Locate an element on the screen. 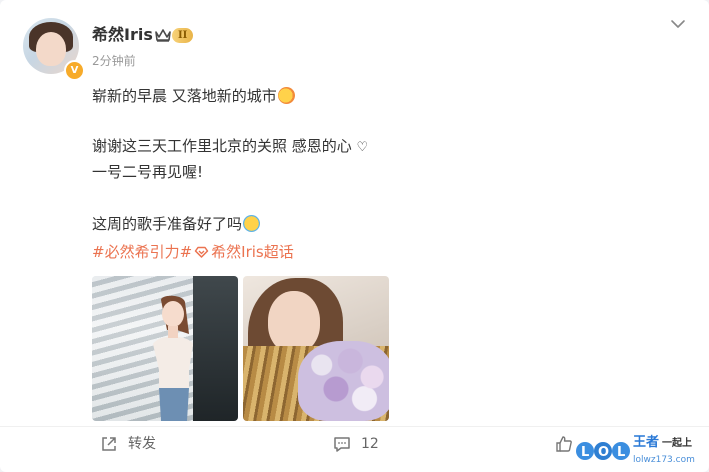 This screenshot has height=472, width=709. forward-button: 转发 is located at coordinates (128, 444).